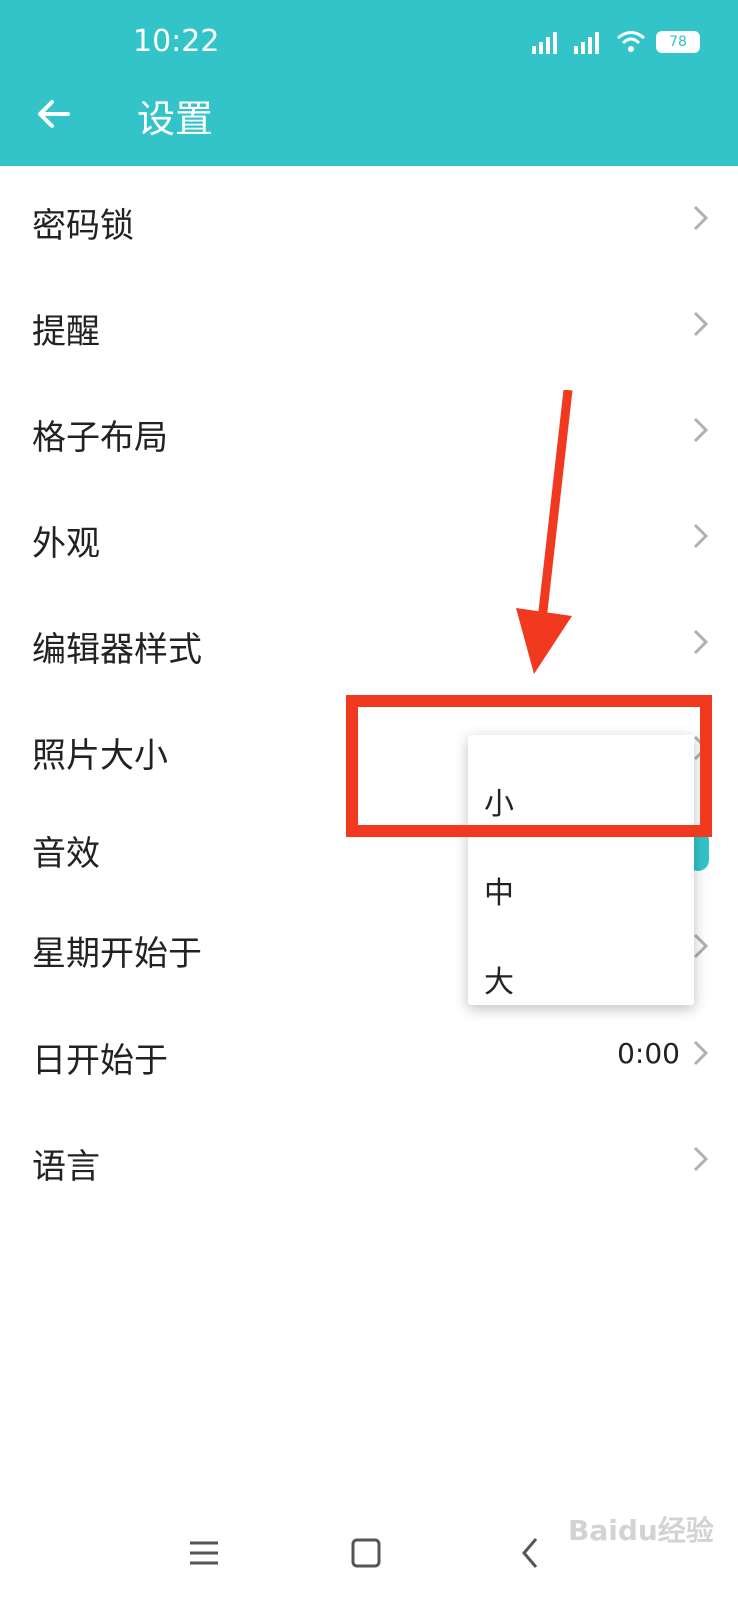 The height and width of the screenshot is (1600, 738). What do you see at coordinates (369, 83) in the screenshot?
I see `app-bar: 10:22 78 设置` at bounding box center [369, 83].